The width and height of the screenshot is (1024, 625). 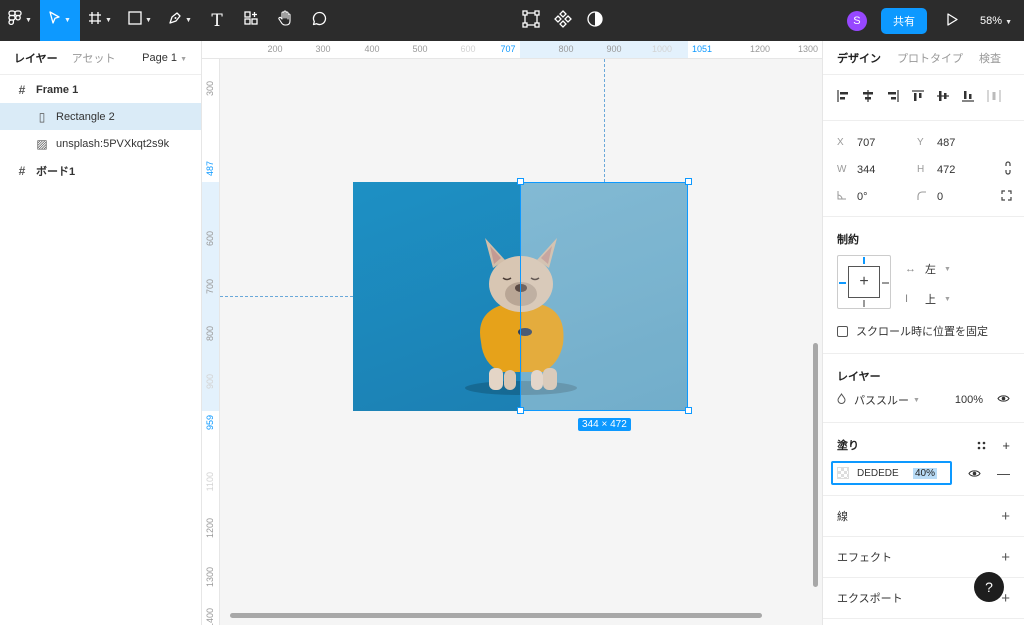 I want to click on effects-title: エフェクト, so click(x=864, y=558).